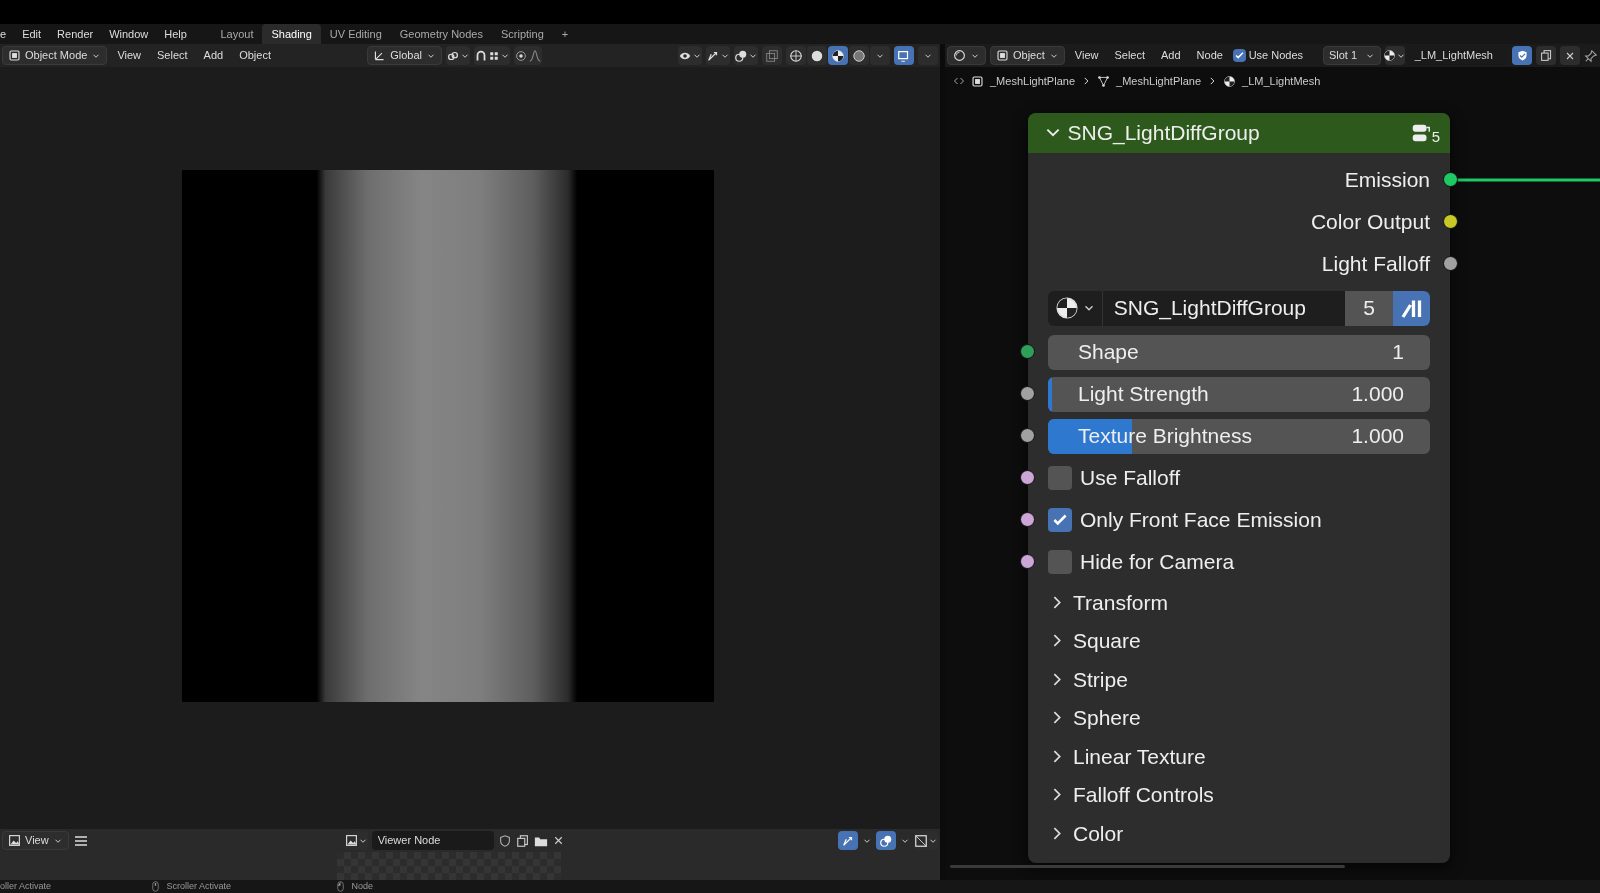 This screenshot has height=893, width=1600. I want to click on number-field: Shape 1, so click(1239, 352).